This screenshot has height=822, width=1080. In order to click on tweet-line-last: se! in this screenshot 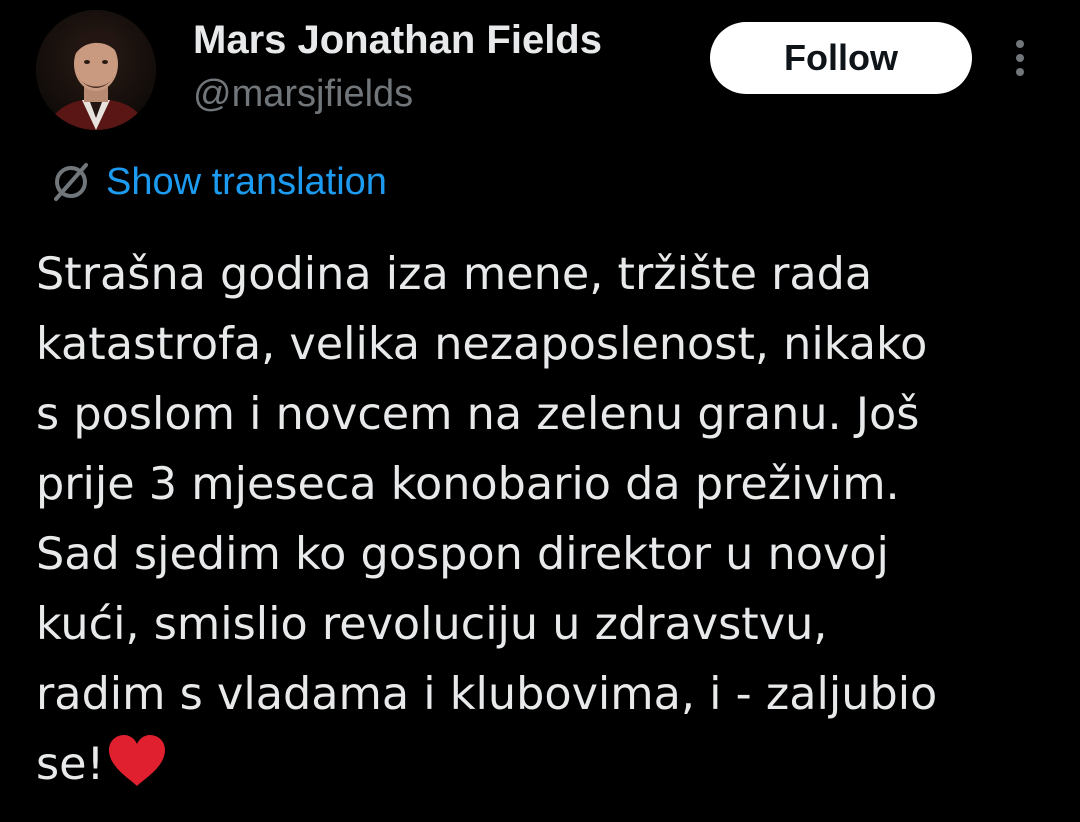, I will do `click(546, 765)`.